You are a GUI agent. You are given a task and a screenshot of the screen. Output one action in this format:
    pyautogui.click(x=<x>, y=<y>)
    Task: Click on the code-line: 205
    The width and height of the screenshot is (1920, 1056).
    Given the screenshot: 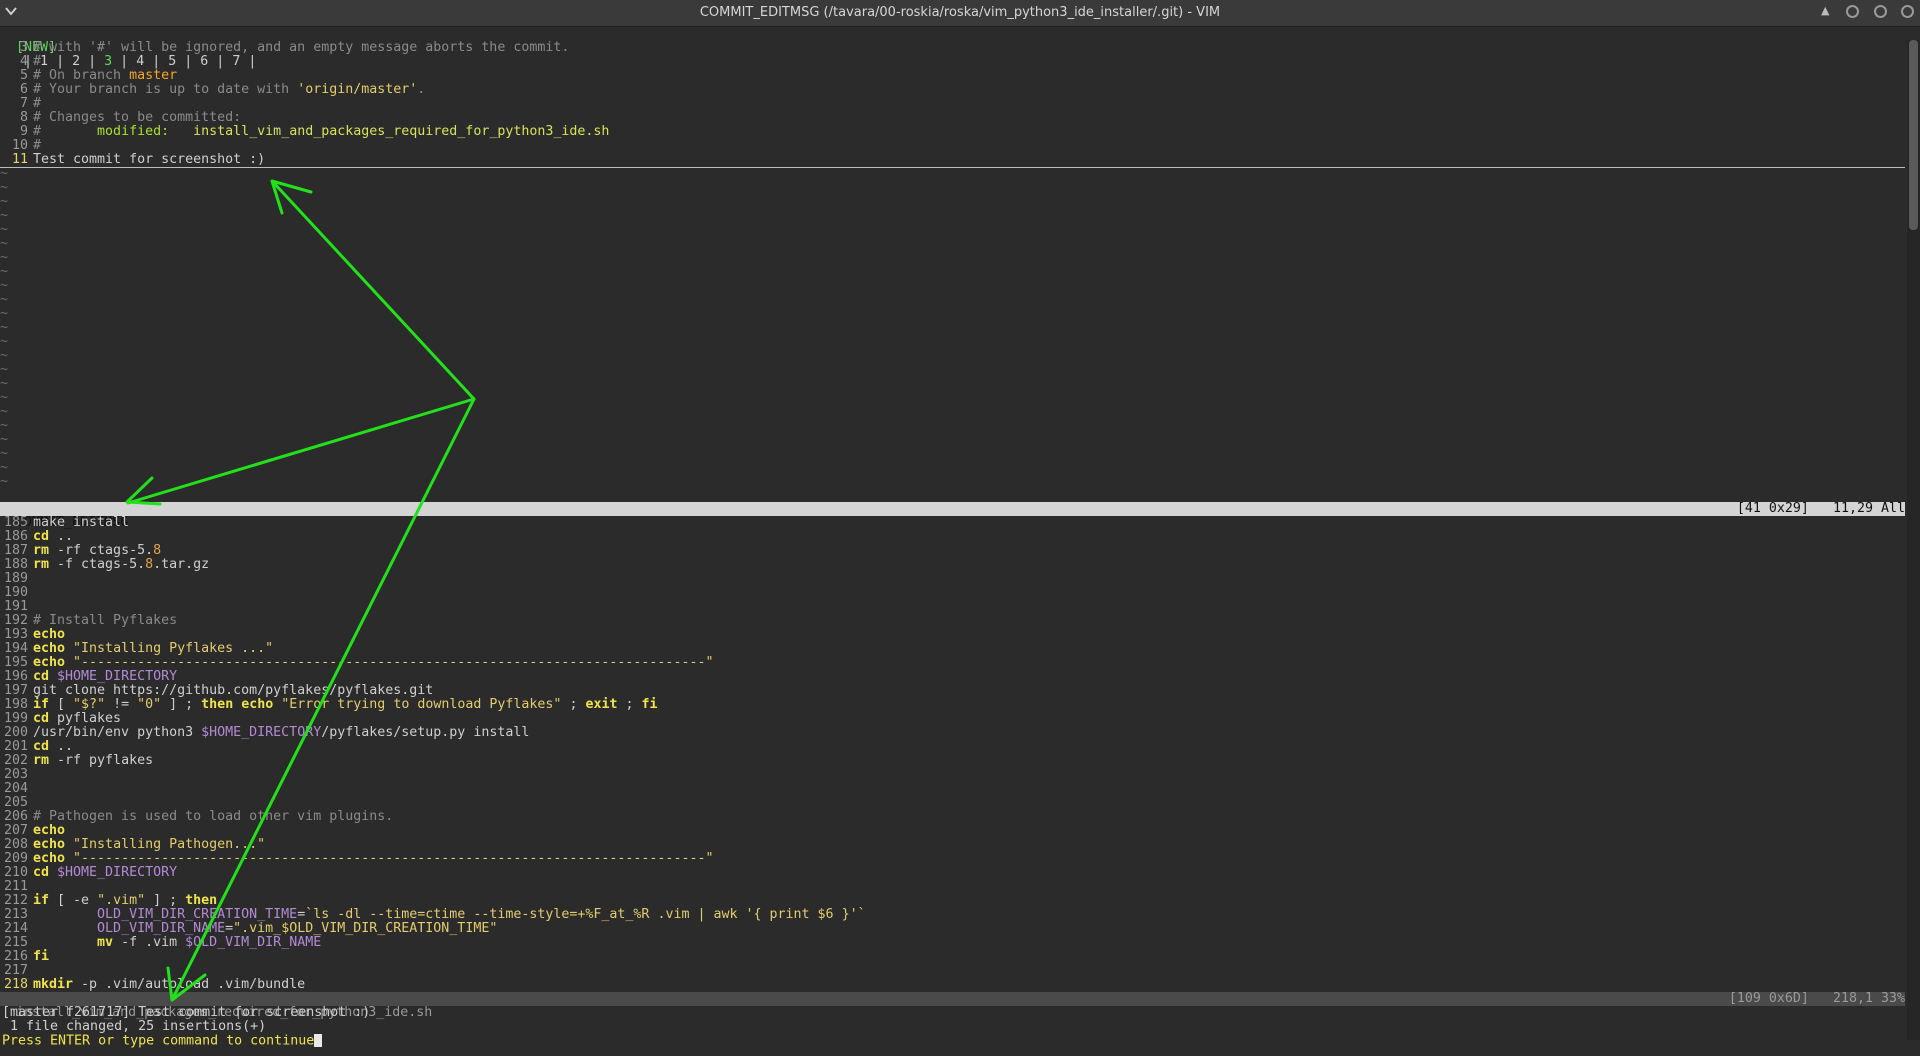 What is the action you would take?
    pyautogui.click(x=952, y=803)
    